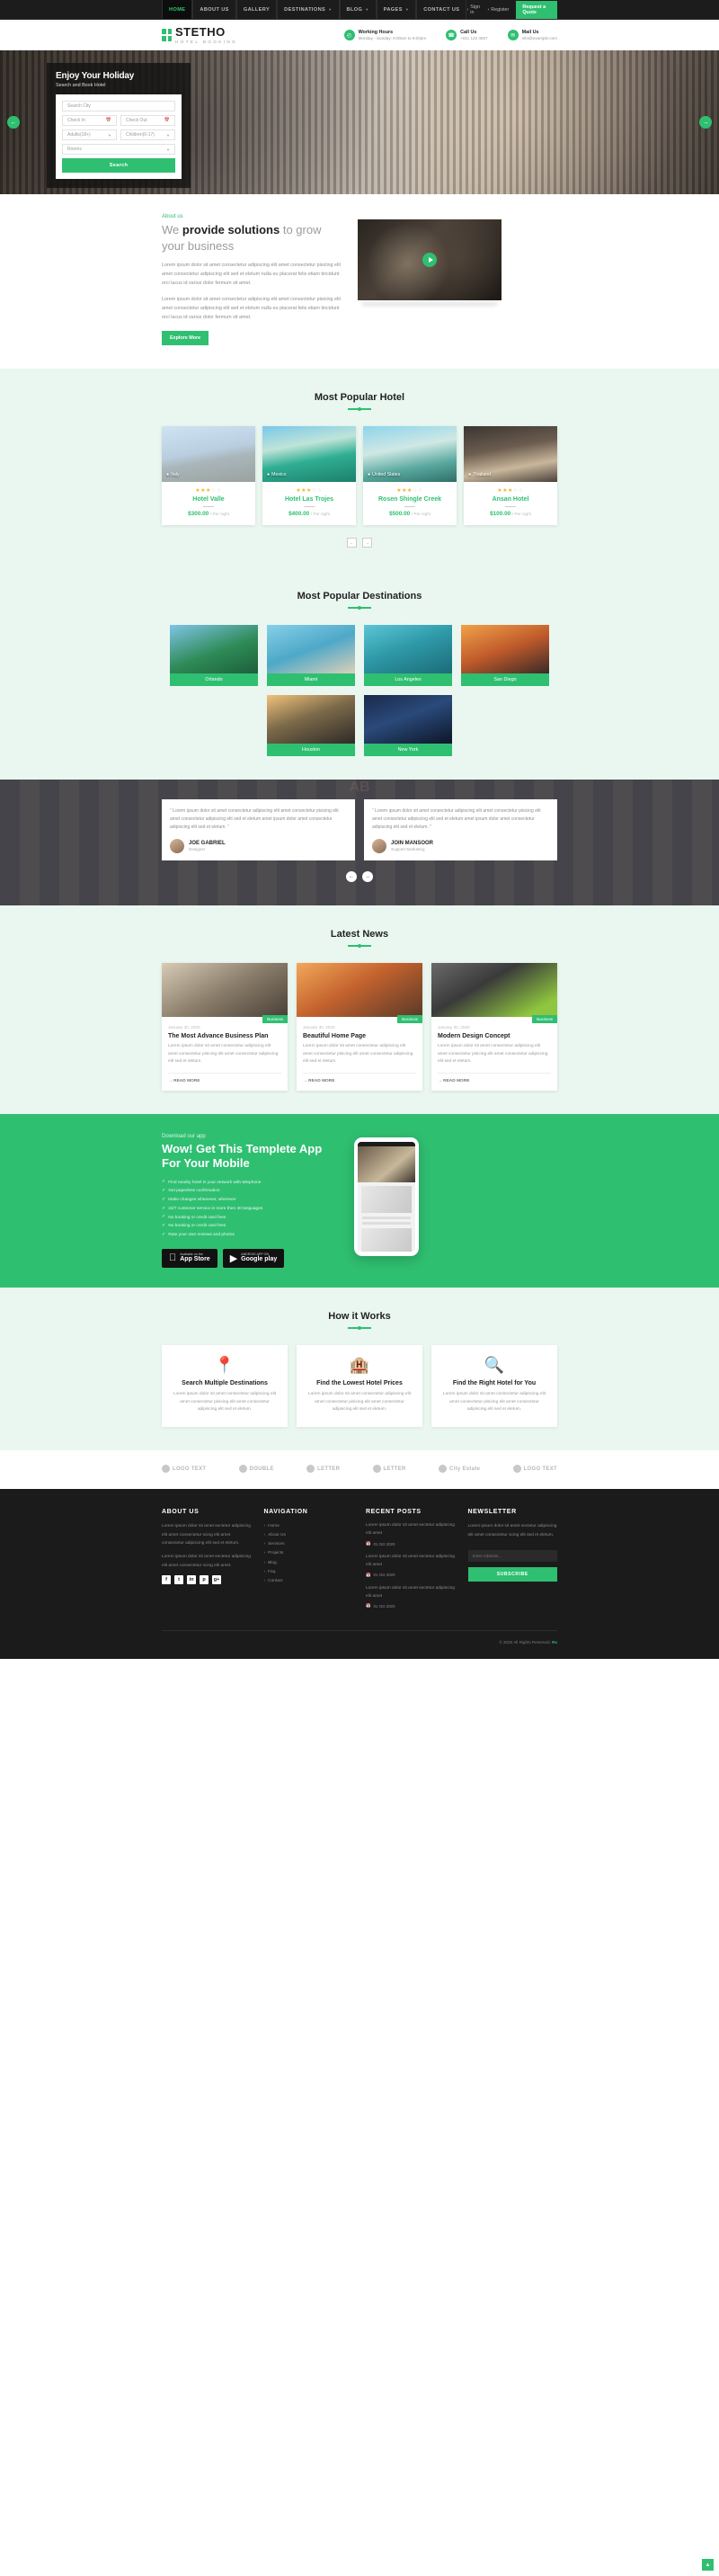 This screenshot has height=2576, width=719. What do you see at coordinates (309, 500) in the screenshot?
I see `hotel-name: Hotel Las Trojes` at bounding box center [309, 500].